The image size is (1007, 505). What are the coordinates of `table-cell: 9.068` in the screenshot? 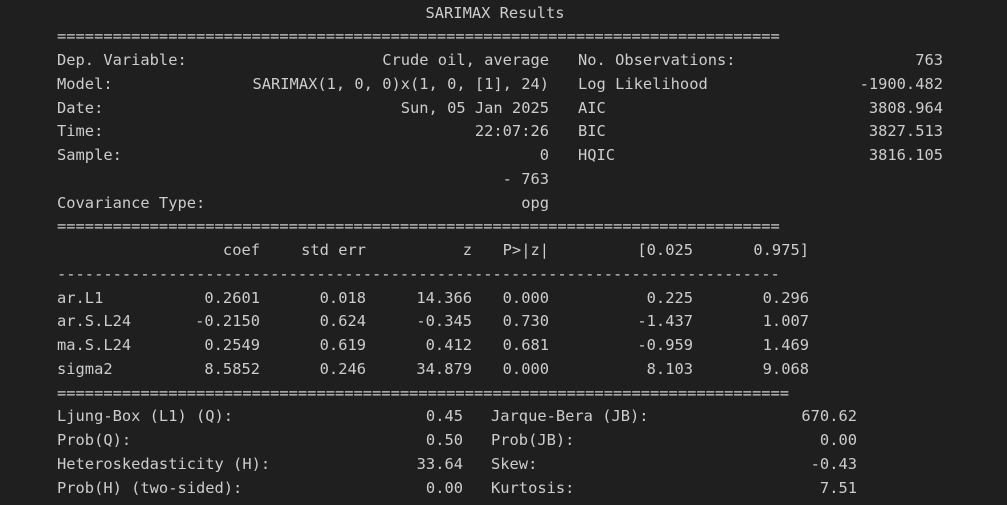 It's located at (785, 369).